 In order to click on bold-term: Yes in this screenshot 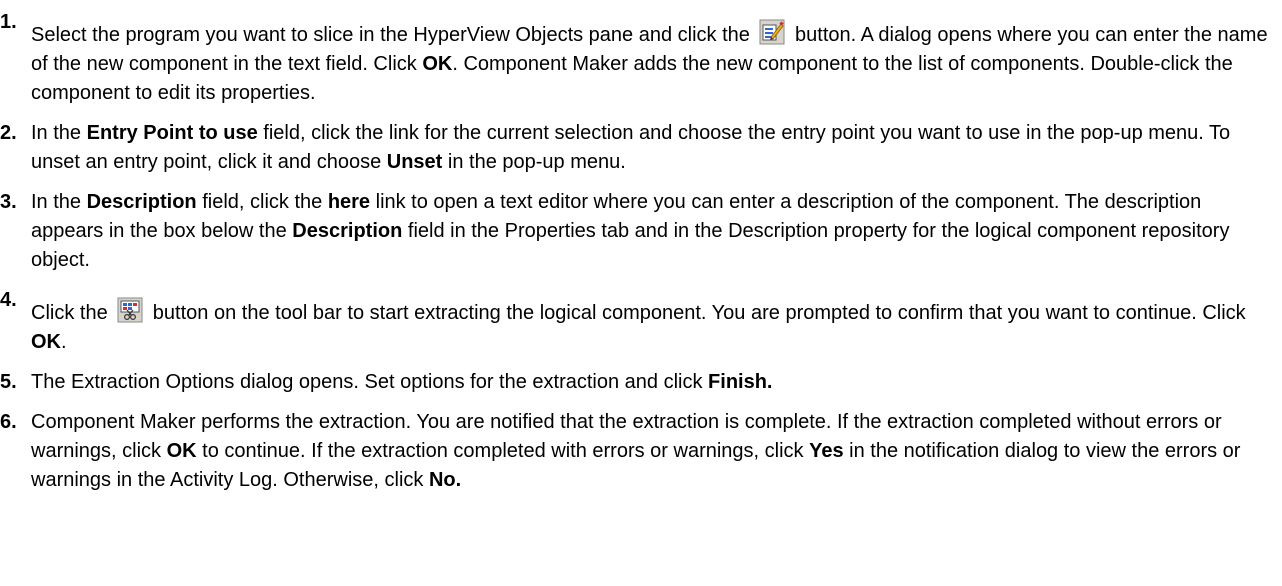, I will do `click(826, 451)`.